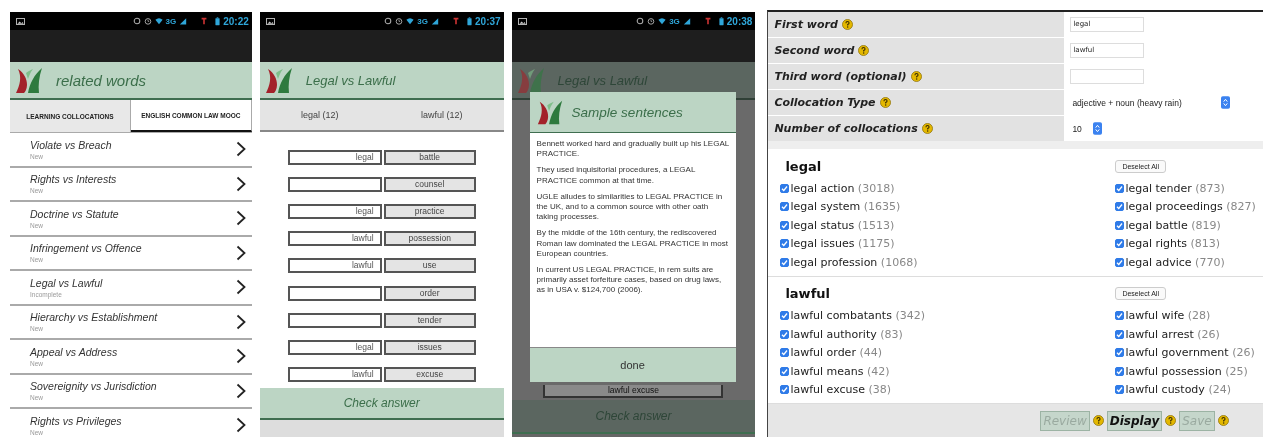 The width and height of the screenshot is (1263, 437). Describe the element at coordinates (441, 115) in the screenshot. I see `tab: lawful (12)` at that location.